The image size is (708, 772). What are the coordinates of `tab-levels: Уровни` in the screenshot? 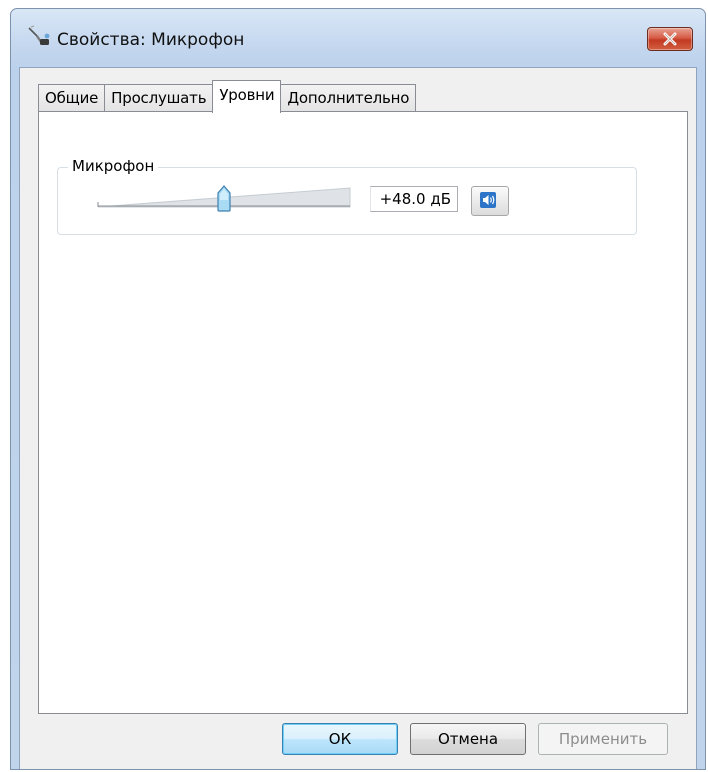 It's located at (247, 96).